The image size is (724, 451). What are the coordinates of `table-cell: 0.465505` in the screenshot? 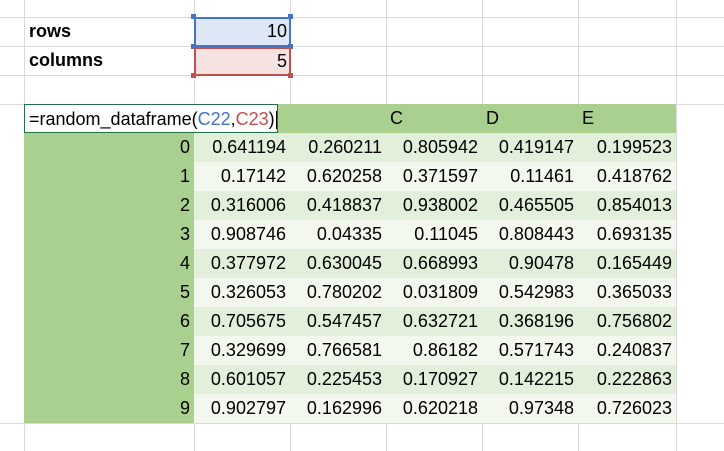 It's located at (530, 205).